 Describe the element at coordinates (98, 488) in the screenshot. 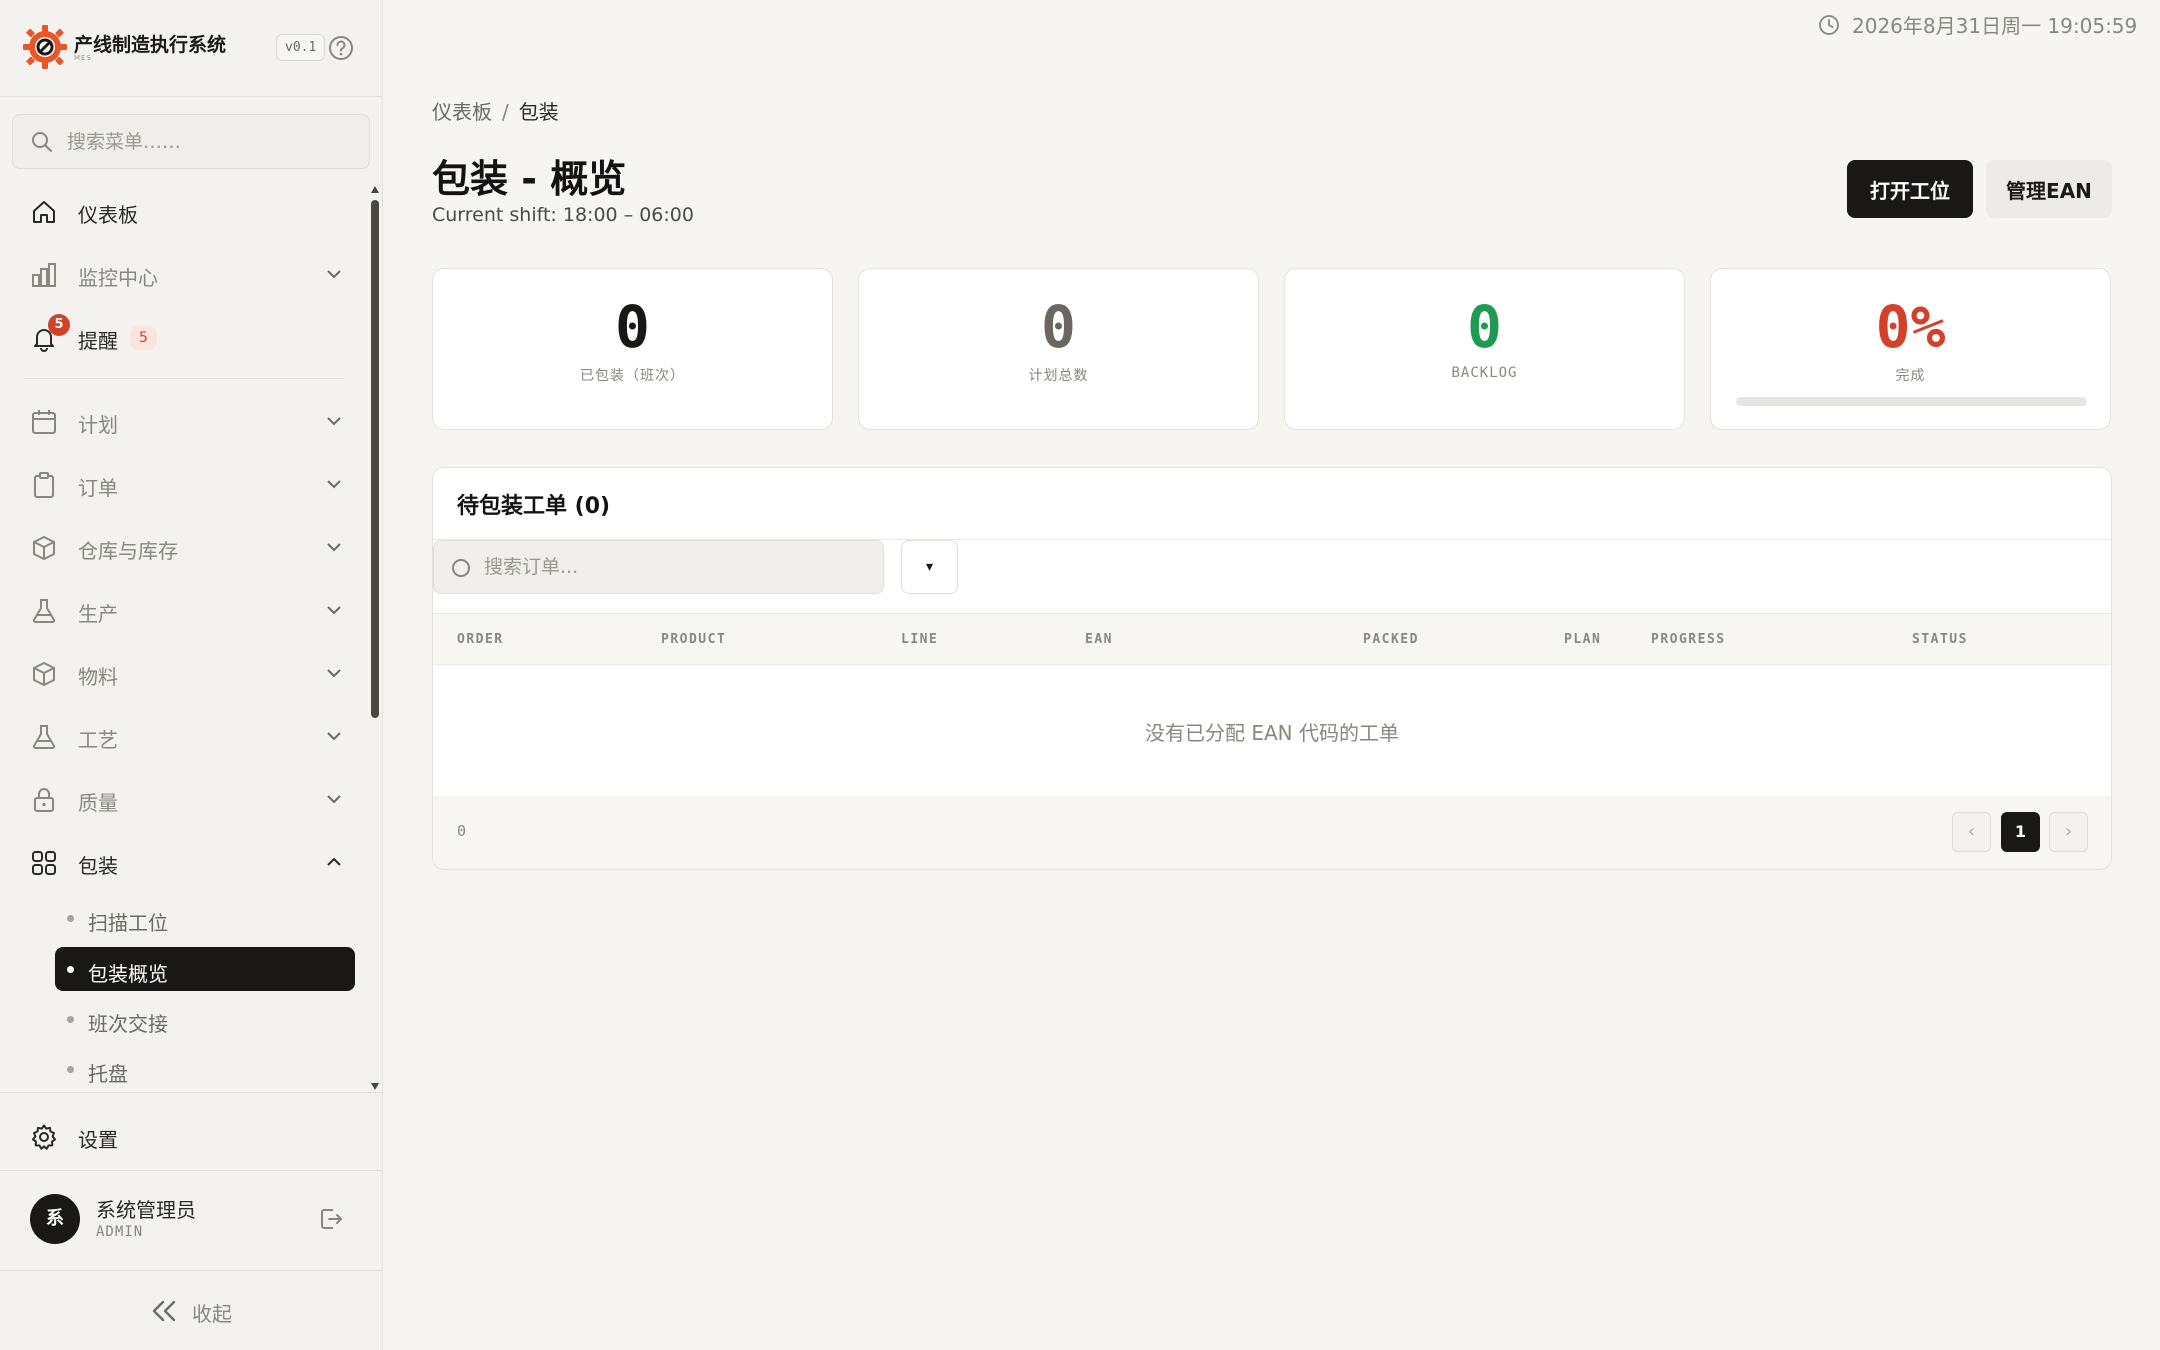

I see `nav-label: 订单` at that location.